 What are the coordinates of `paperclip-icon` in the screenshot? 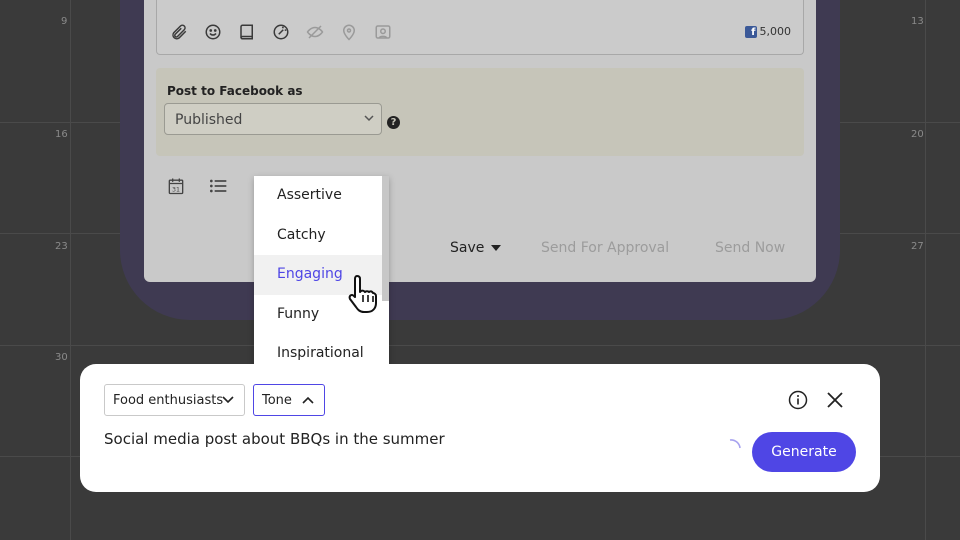 It's located at (179, 32).